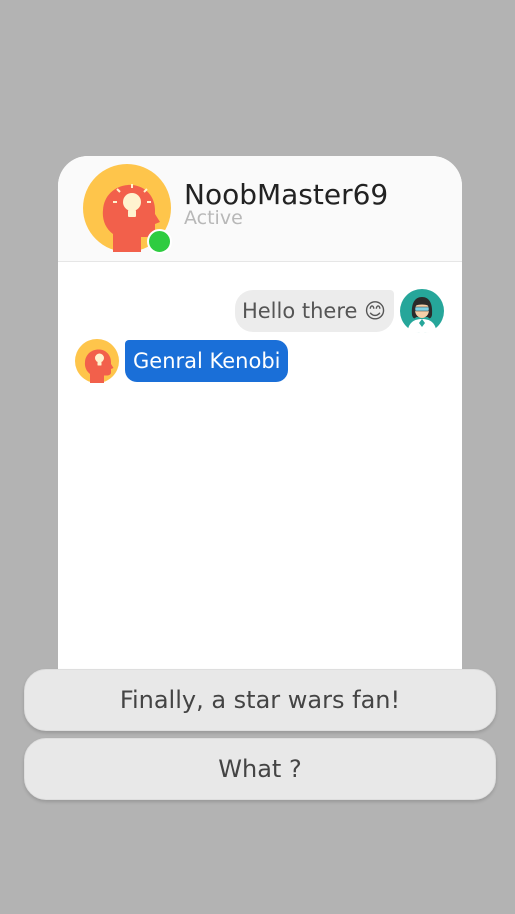  What do you see at coordinates (207, 361) in the screenshot?
I see `incoming-bubble: Genral Kenobi` at bounding box center [207, 361].